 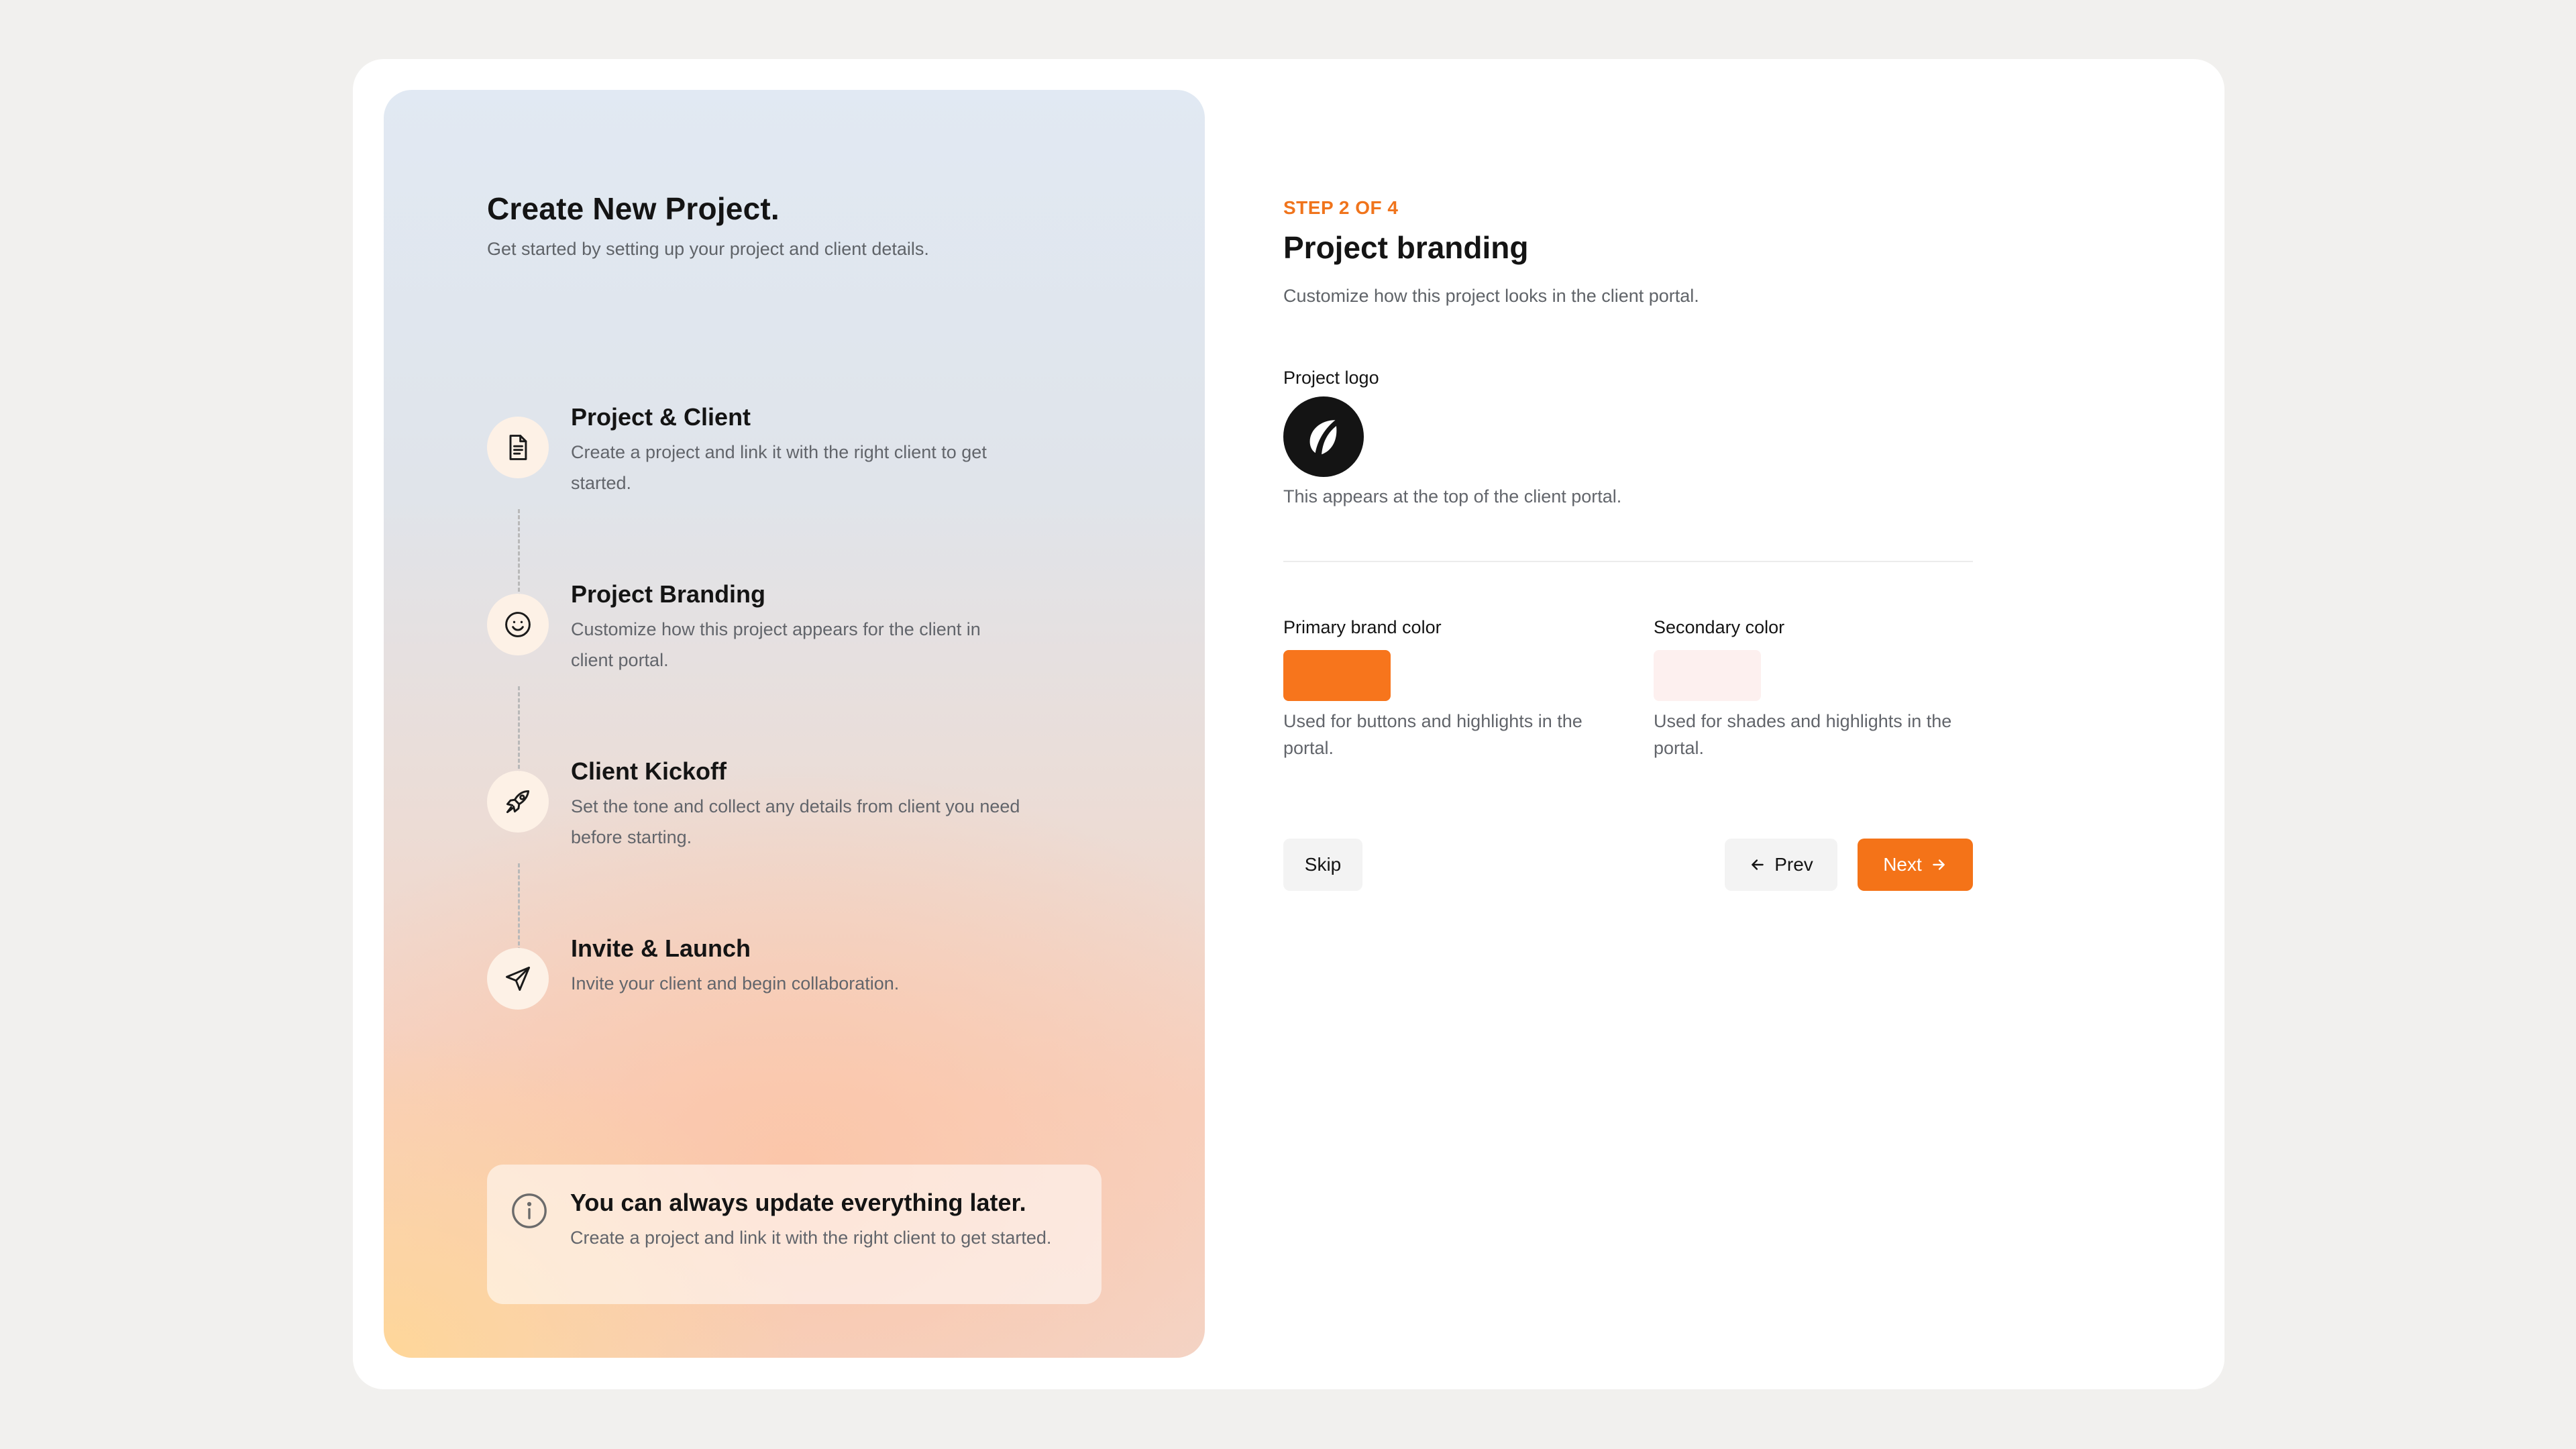 What do you see at coordinates (798, 1202) in the screenshot?
I see `info-title: You can always update everything later.` at bounding box center [798, 1202].